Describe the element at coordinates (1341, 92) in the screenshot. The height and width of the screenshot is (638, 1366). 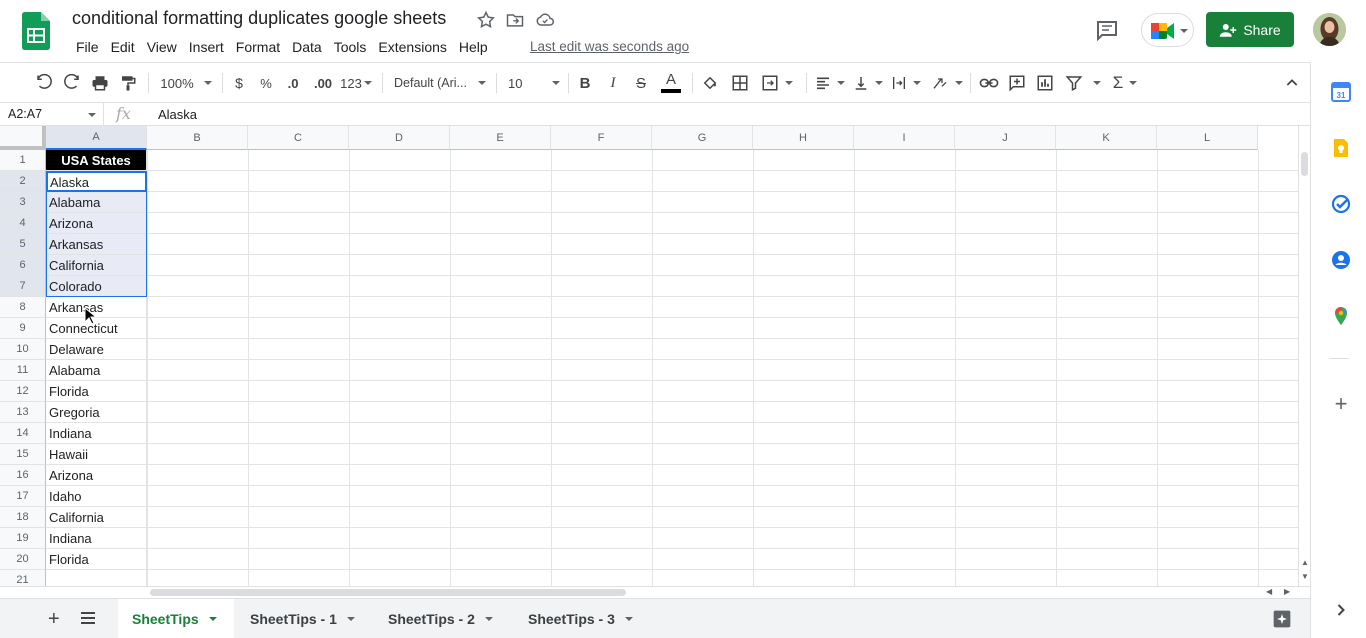
I see `calendar-icon: 31` at that location.